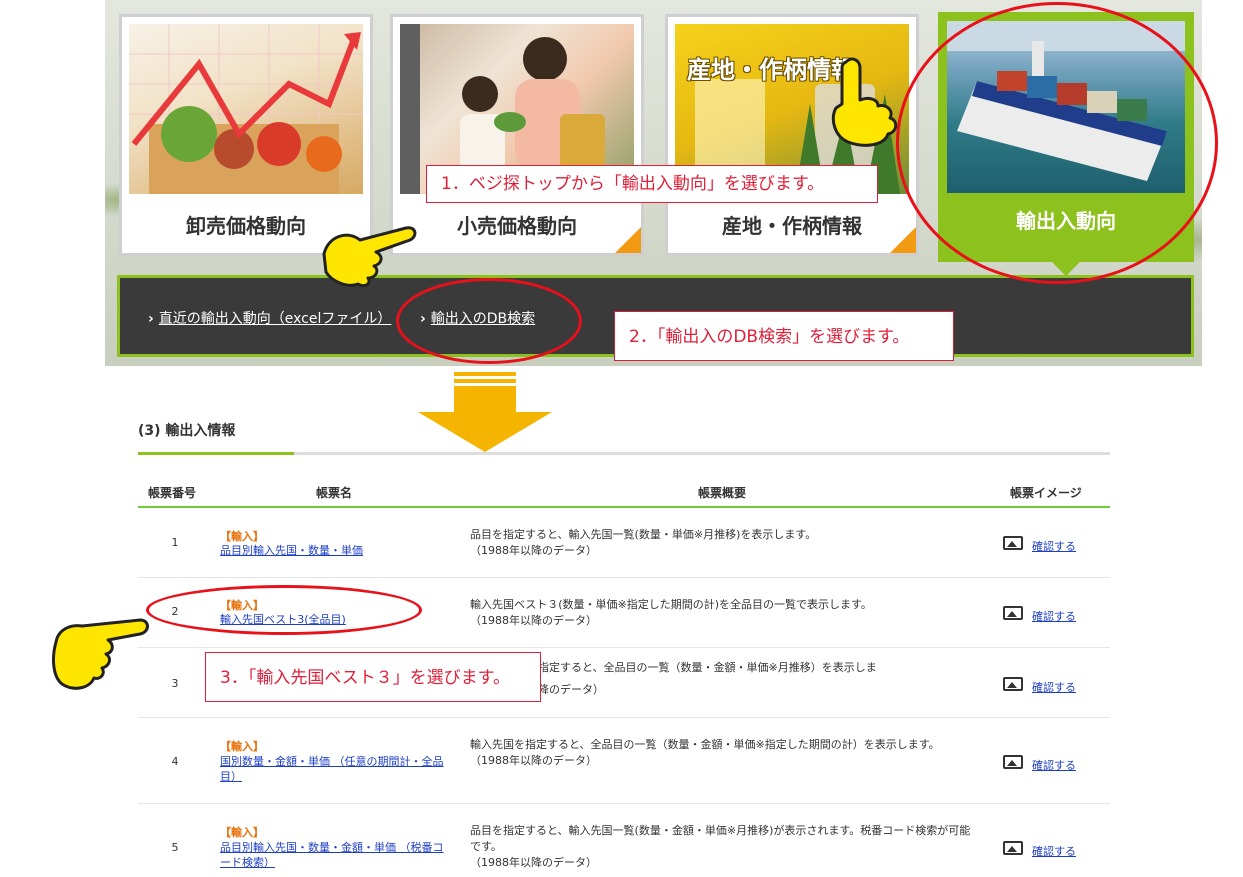 The width and height of the screenshot is (1243, 877). Describe the element at coordinates (100, 654) in the screenshot. I see `pointing-hand-right-icon` at that location.